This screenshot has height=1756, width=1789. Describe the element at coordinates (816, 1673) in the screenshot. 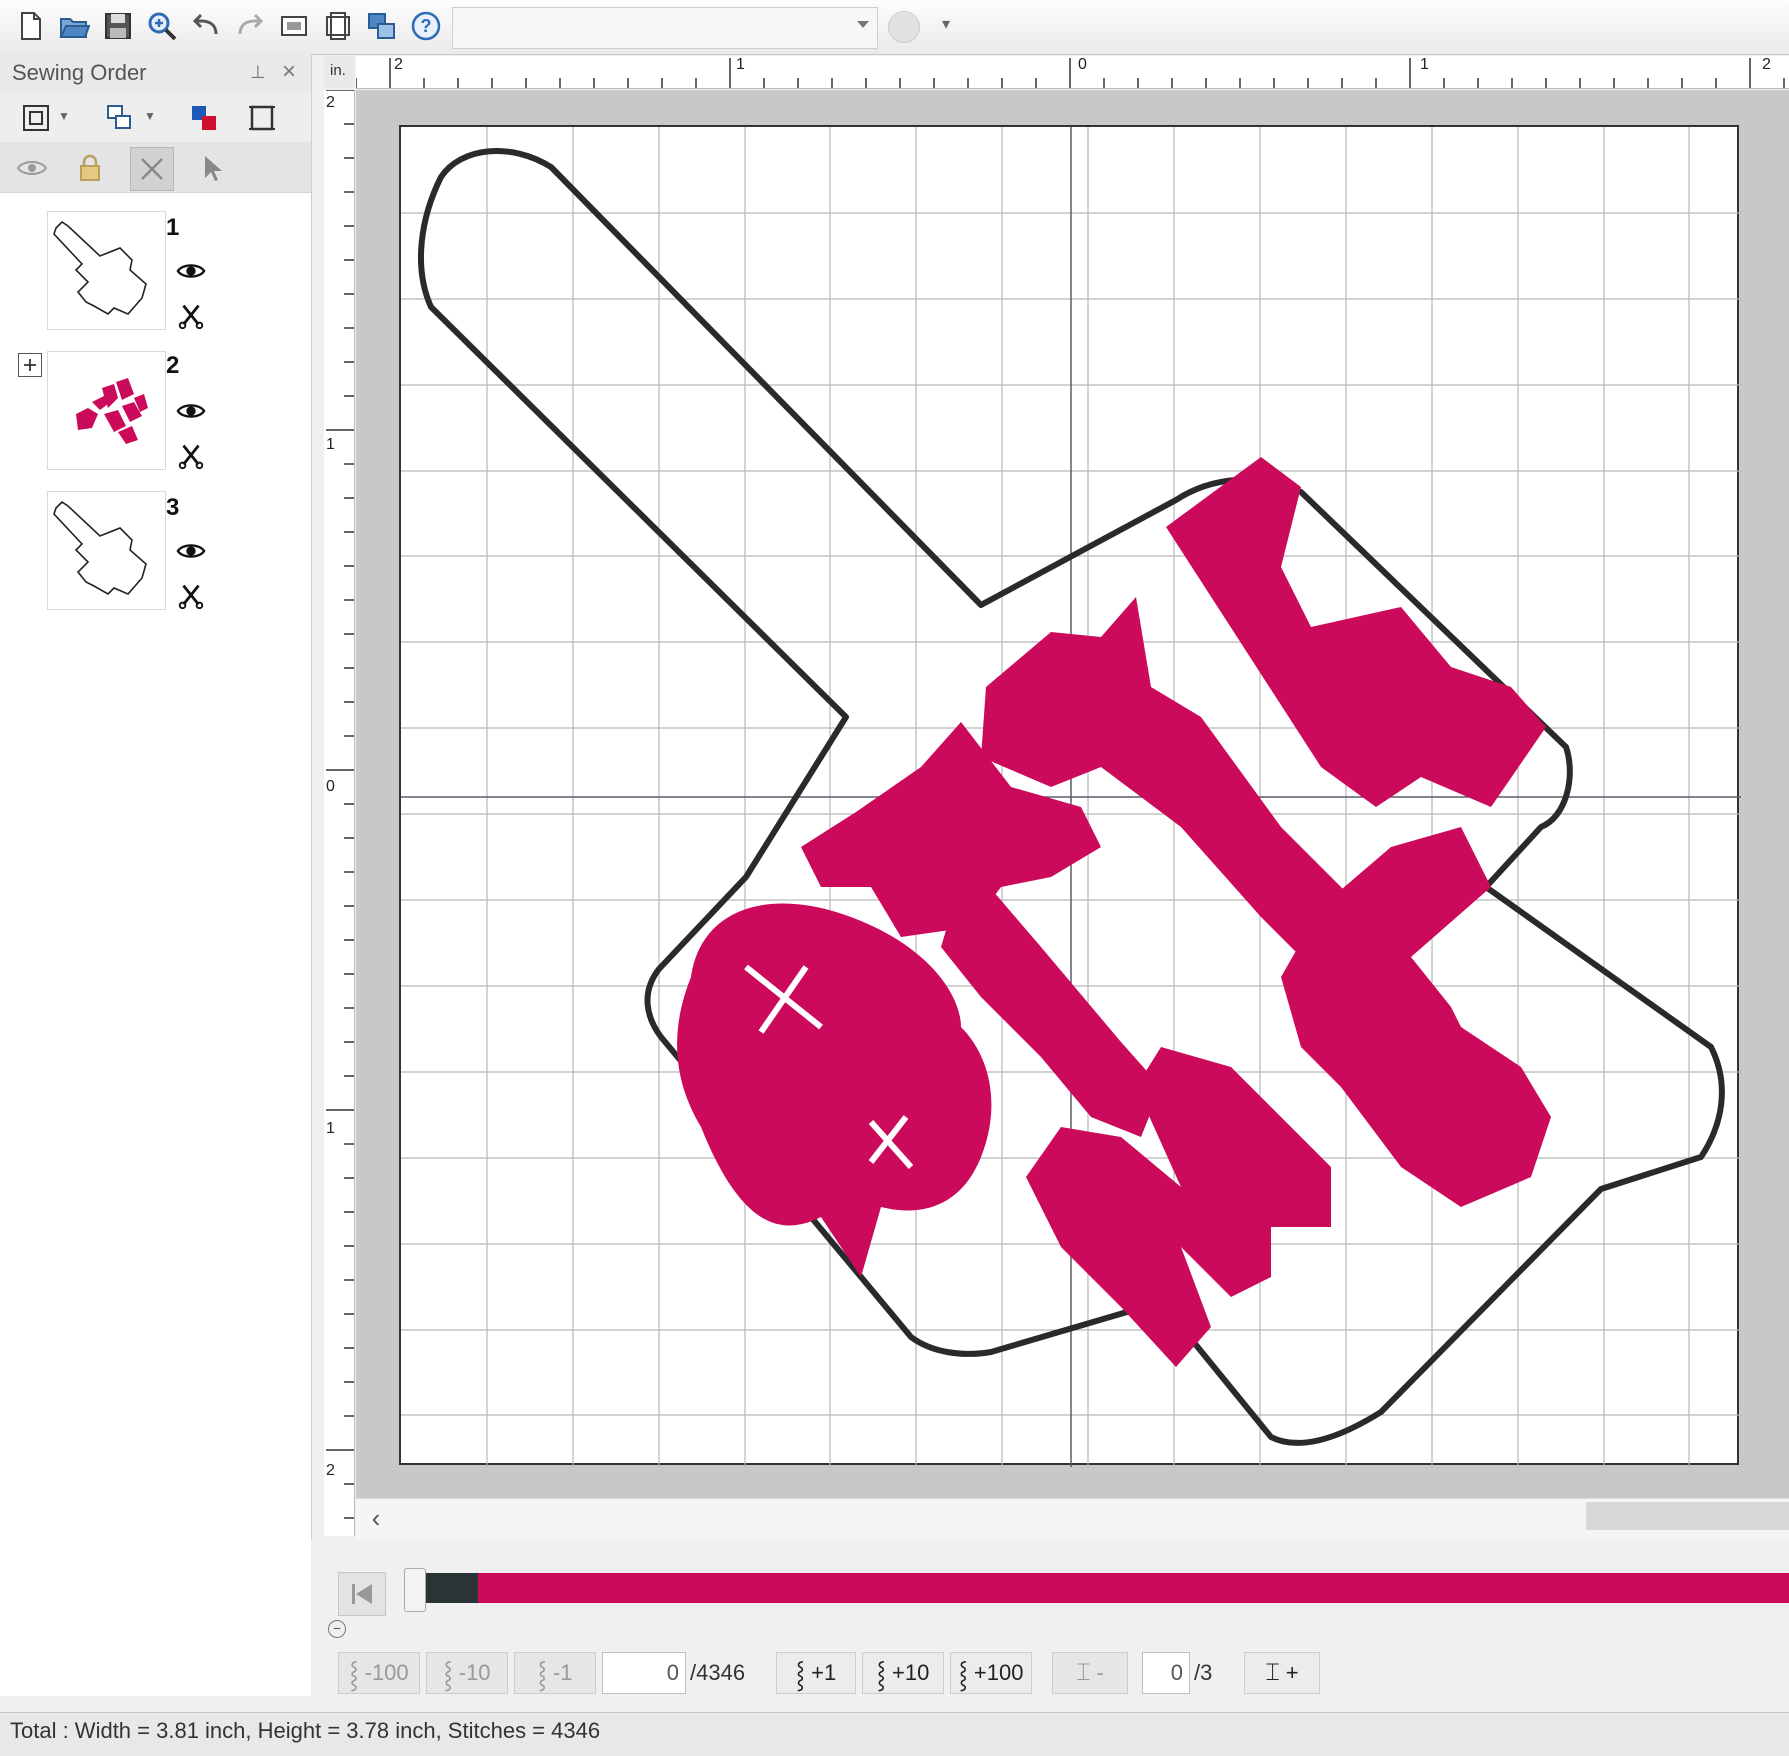

I see `step-forward-1-button: ⸾ +1` at that location.